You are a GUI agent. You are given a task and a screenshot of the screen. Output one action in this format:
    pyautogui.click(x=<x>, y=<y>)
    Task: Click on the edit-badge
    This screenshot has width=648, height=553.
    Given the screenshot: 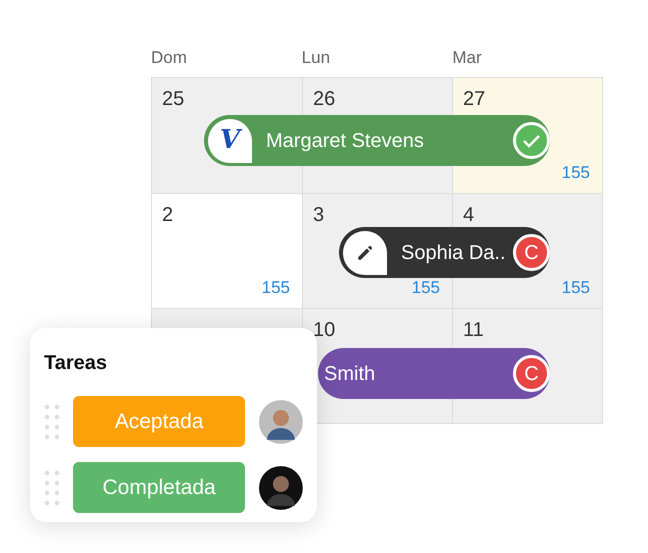 What is the action you would take?
    pyautogui.click(x=365, y=252)
    